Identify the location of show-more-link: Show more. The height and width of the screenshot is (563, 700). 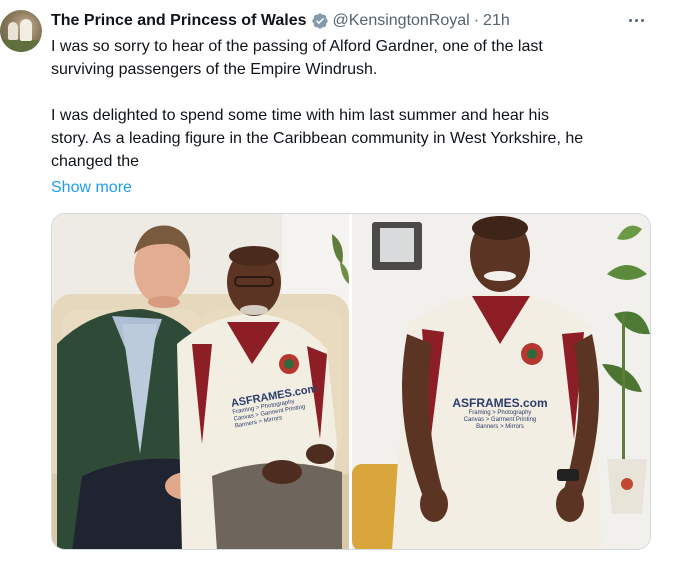
(91, 187).